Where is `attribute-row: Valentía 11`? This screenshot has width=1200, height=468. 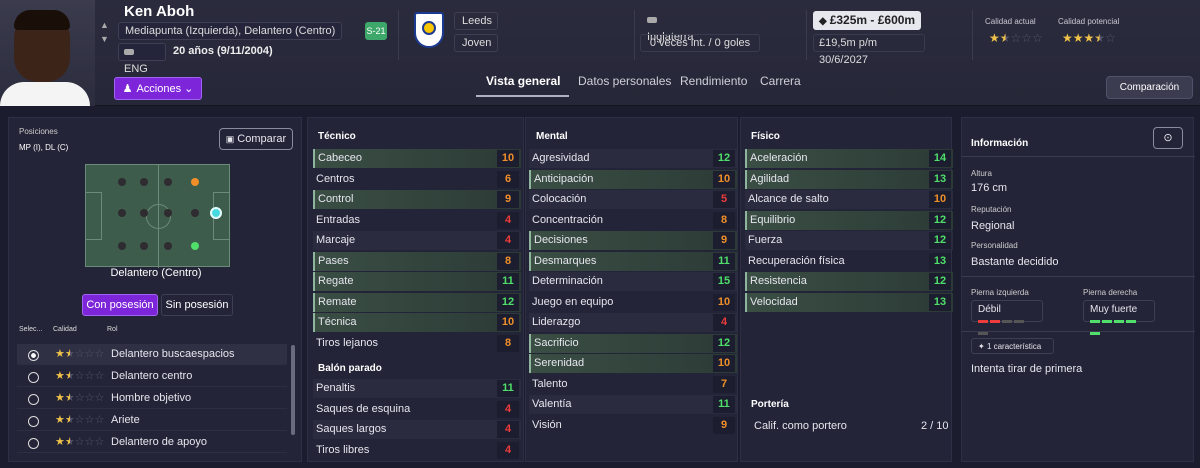 attribute-row: Valentía 11 is located at coordinates (633, 404).